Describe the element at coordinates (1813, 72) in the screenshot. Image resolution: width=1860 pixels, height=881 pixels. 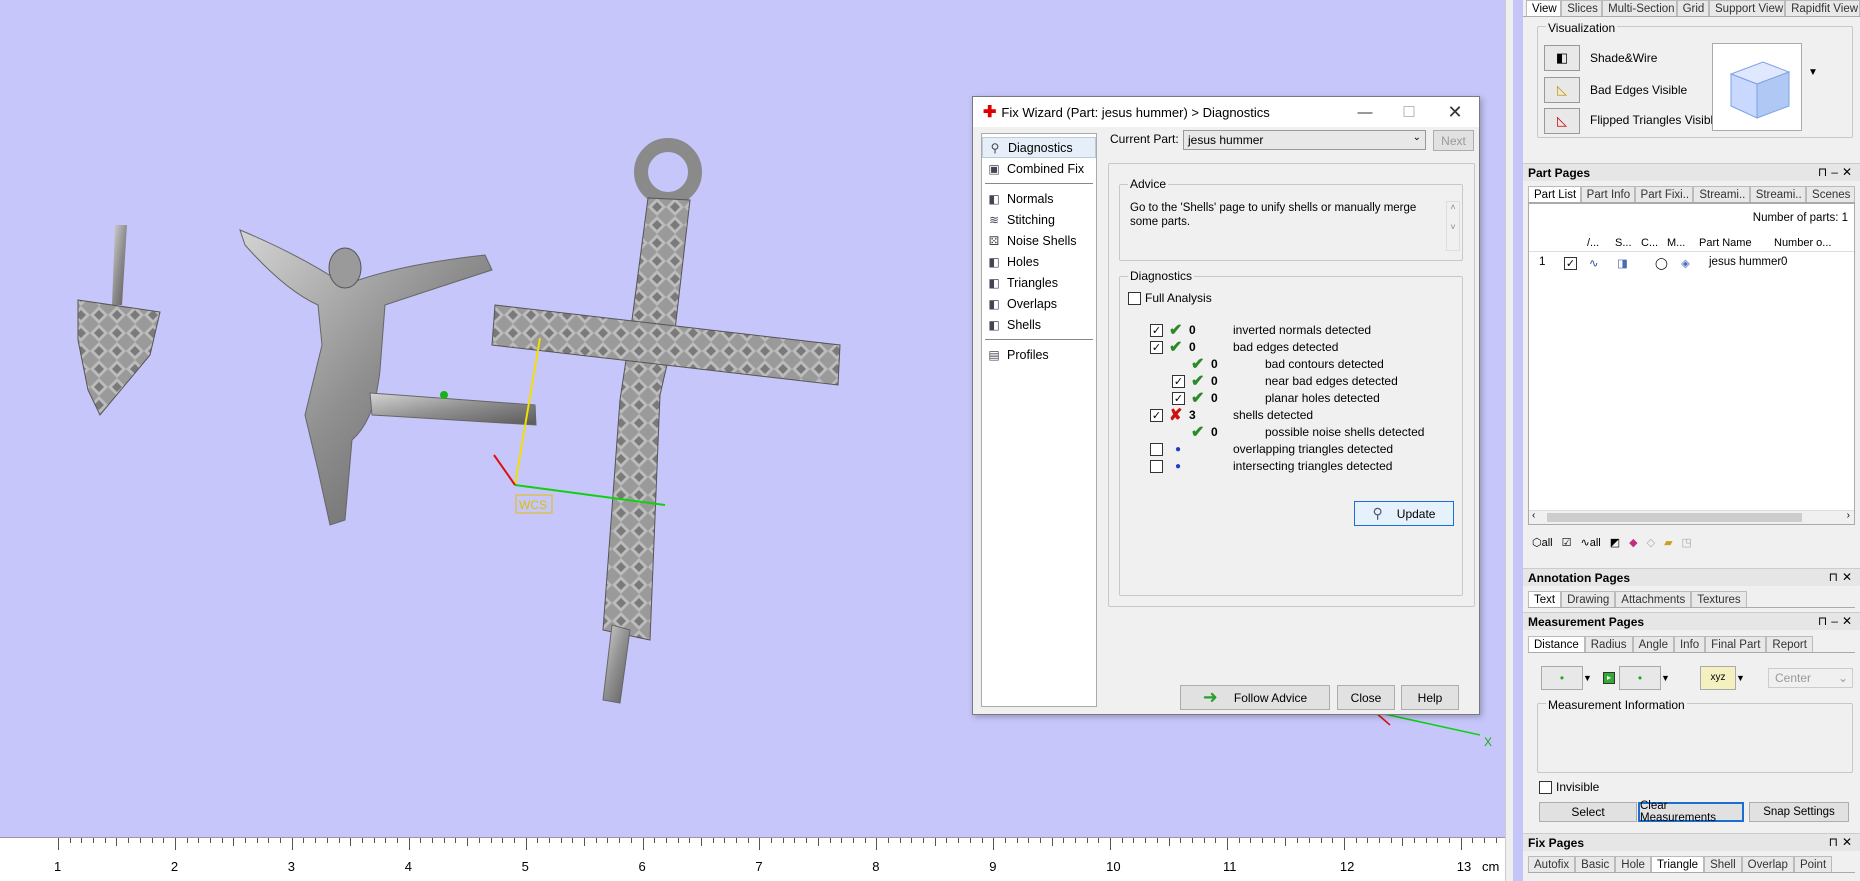
I see `view-cube-dropdown-icon: ▼` at that location.